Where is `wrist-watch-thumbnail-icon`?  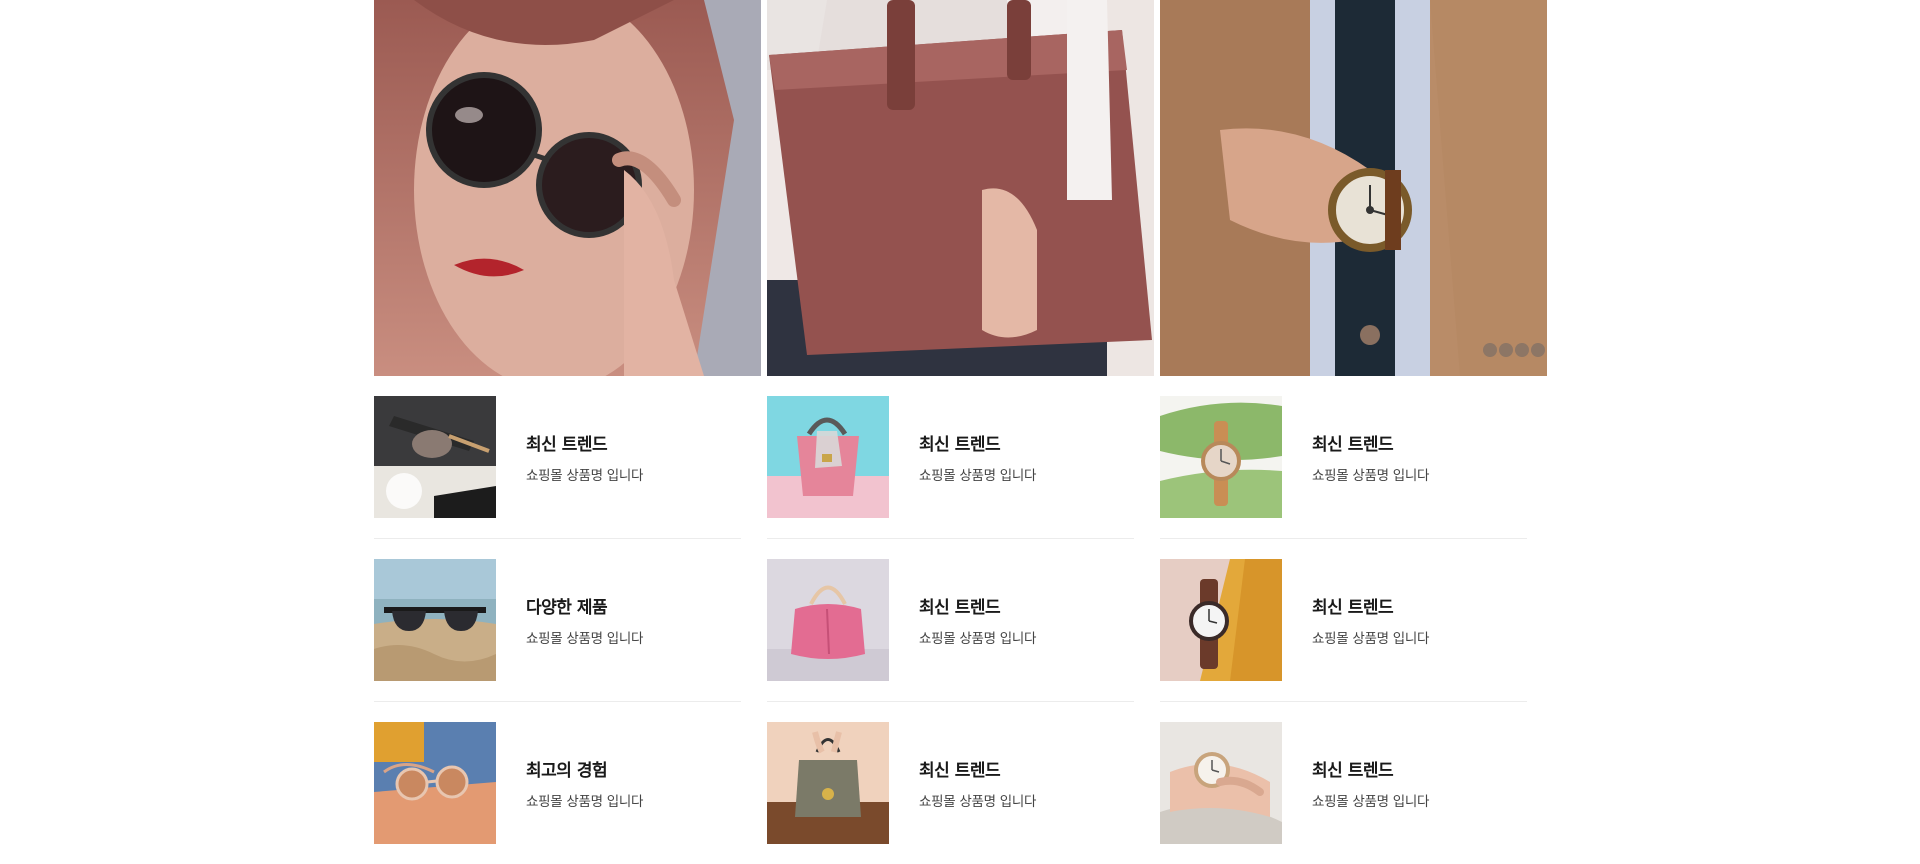 wrist-watch-thumbnail-icon is located at coordinates (1221, 783).